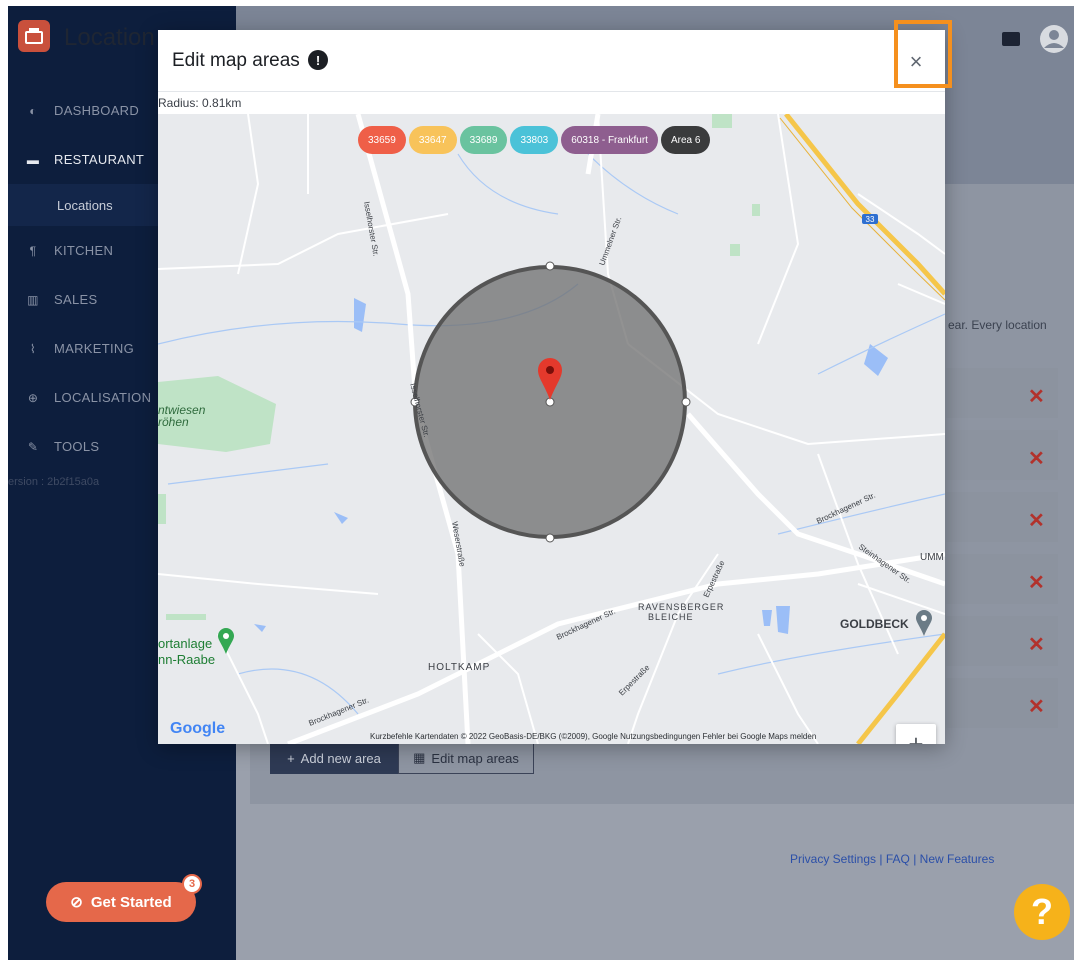 The image size is (1074, 960). What do you see at coordinates (54, 482) in the screenshot?
I see `version-text: ersion : 2b2f15a0a` at bounding box center [54, 482].